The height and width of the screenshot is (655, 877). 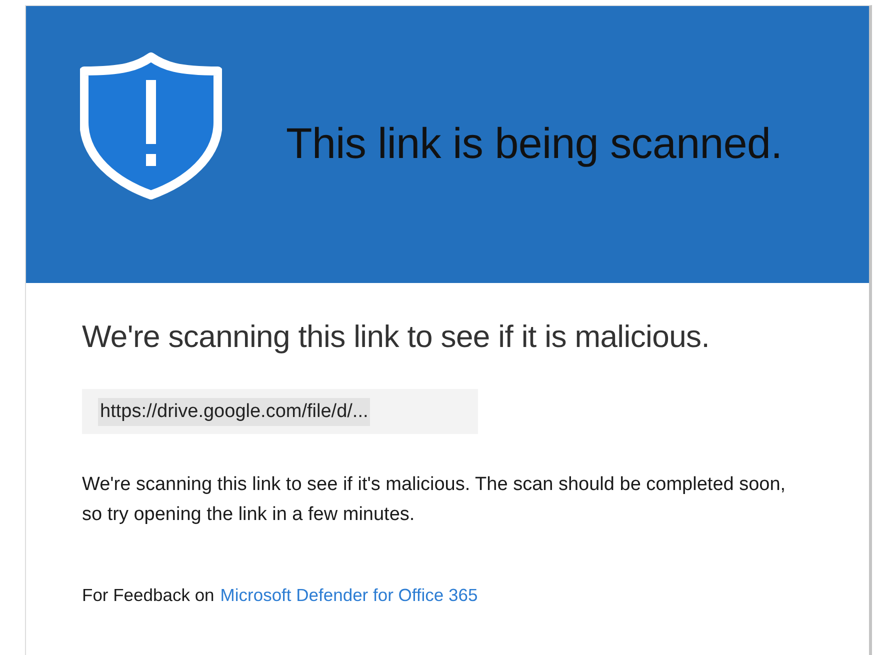 I want to click on description-text: We're scanning this link to see if it's malicious. The scan should be completed soon, so try opening the link in a few minutes., so click(x=434, y=500).